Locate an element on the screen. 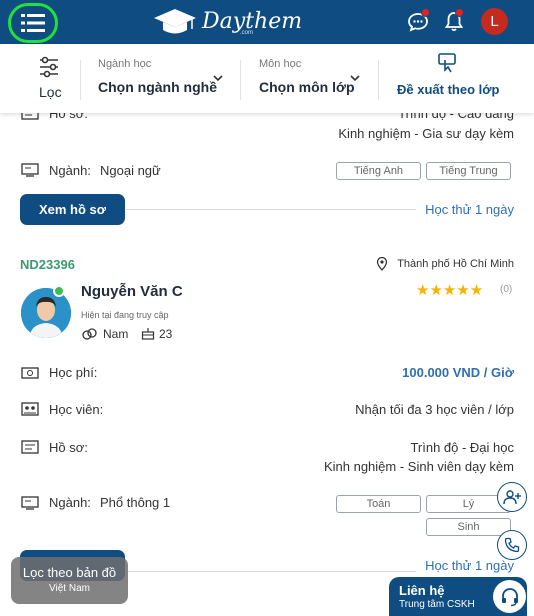 The image size is (534, 616). contact-subtitle: Trung tâm CSKH is located at coordinates (437, 604).